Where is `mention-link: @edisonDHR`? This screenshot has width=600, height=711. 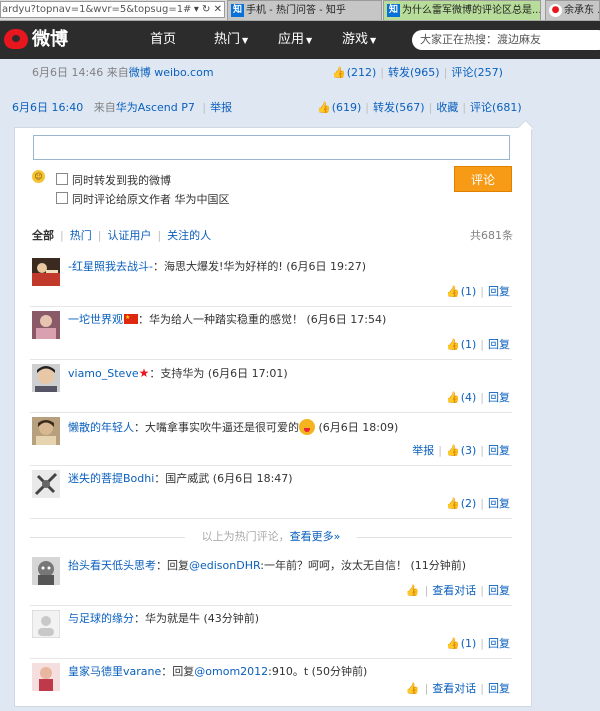
mention-link: @edisonDHR is located at coordinates (224, 565).